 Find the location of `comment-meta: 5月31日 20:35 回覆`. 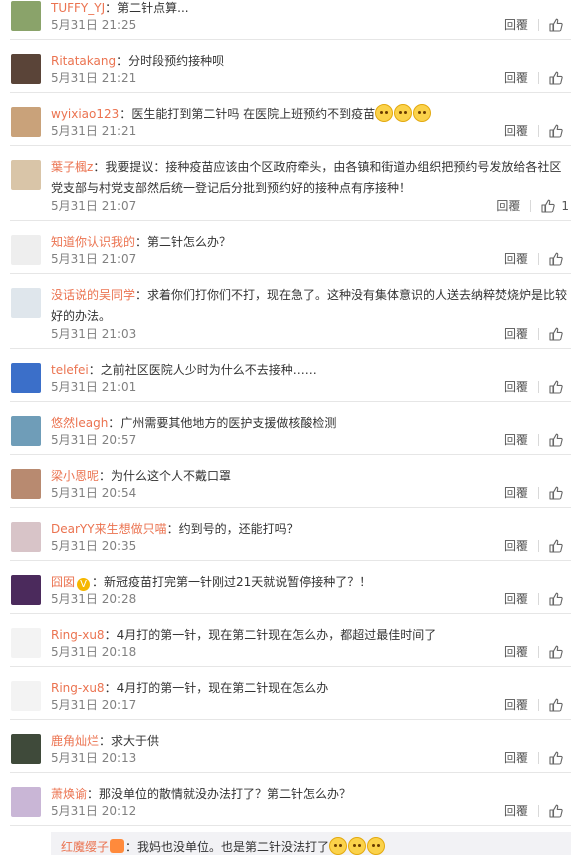

comment-meta: 5月31日 20:35 回覆 is located at coordinates (310, 546).